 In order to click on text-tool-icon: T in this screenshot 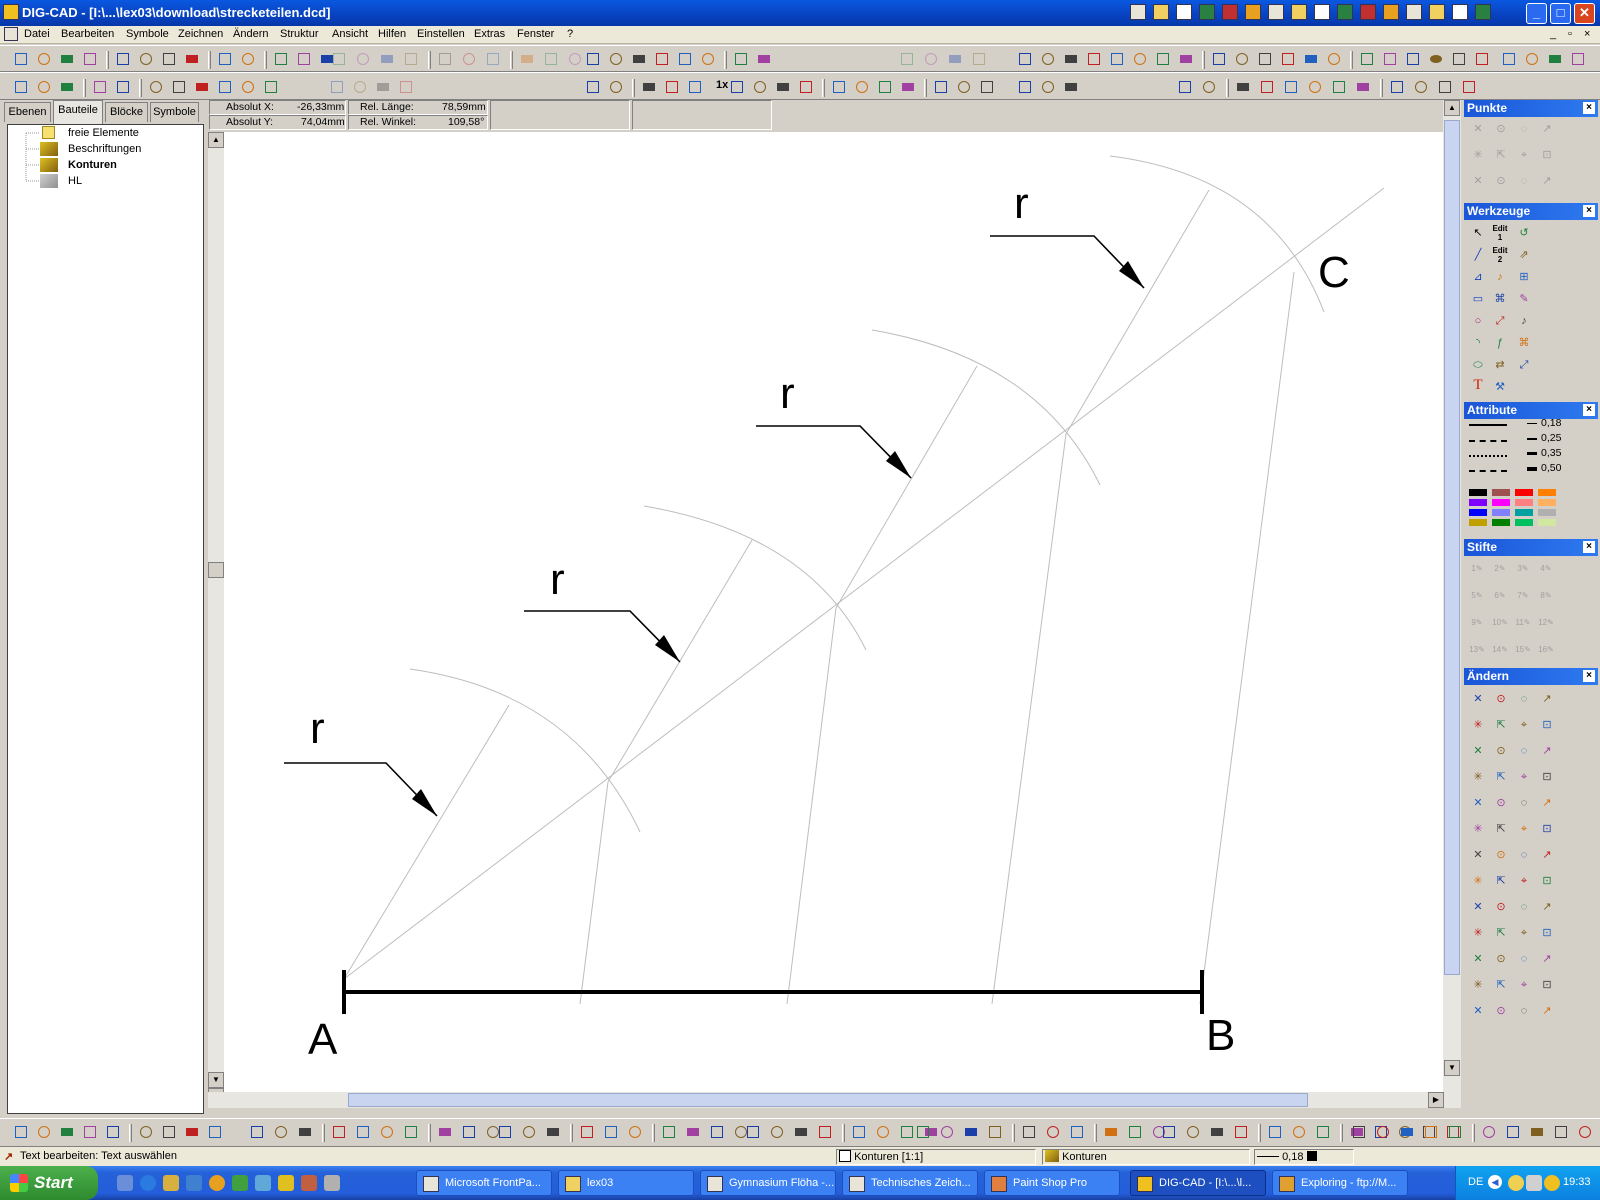, I will do `click(1478, 385)`.